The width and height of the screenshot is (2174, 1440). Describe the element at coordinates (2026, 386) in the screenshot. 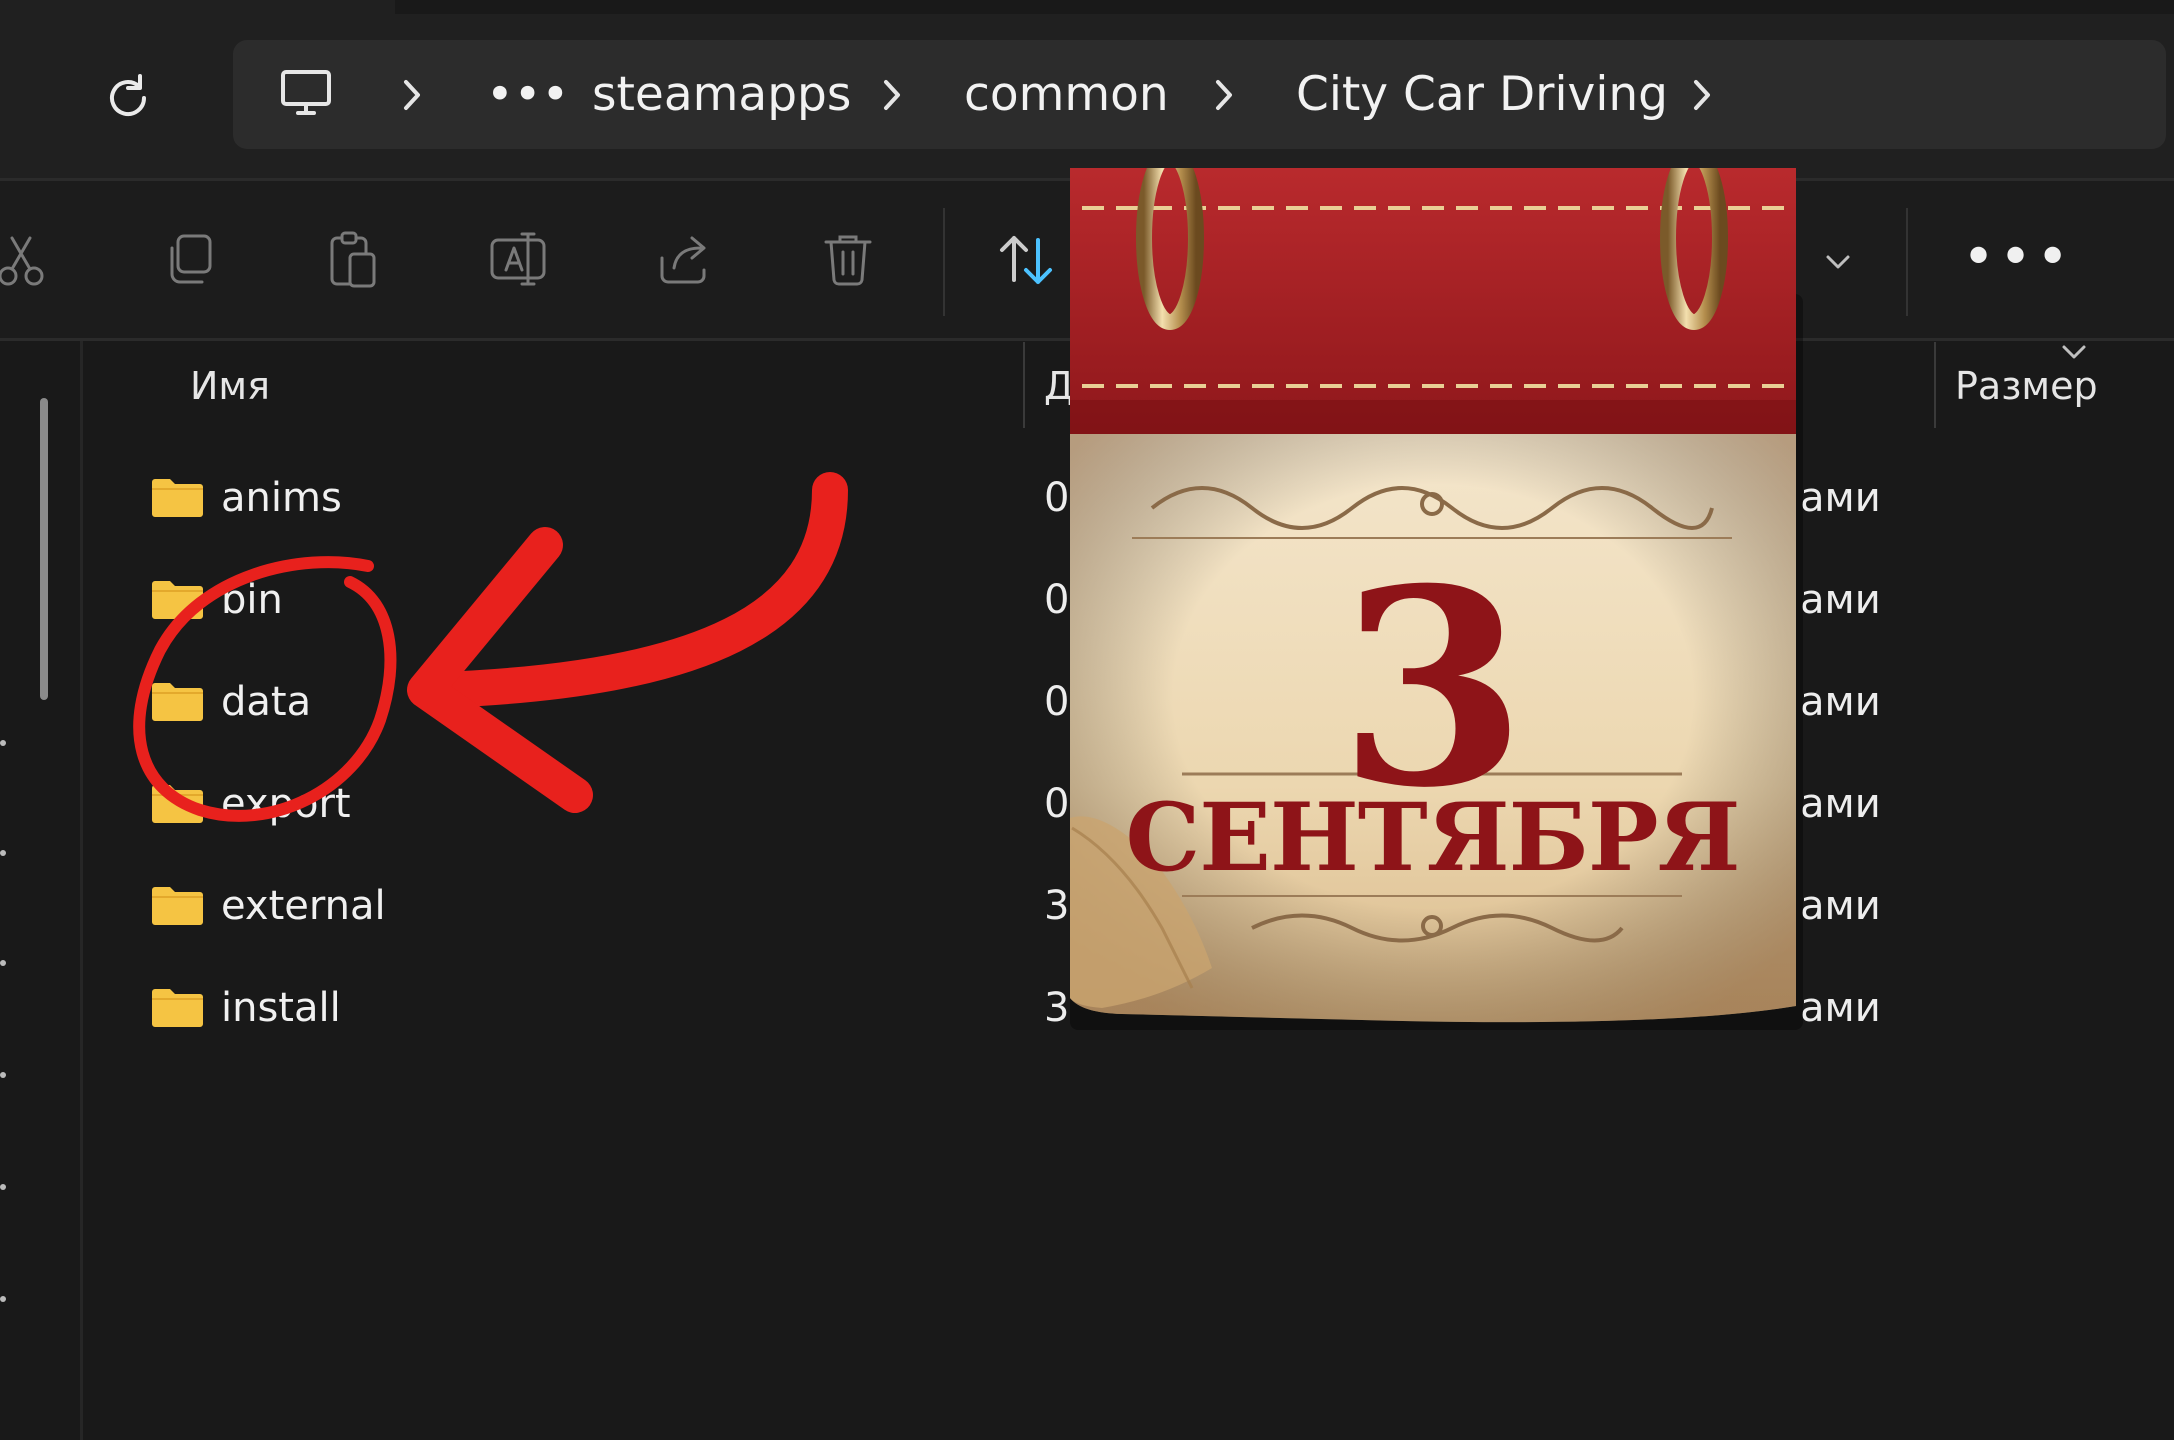

I see `column-header-size: Размер` at that location.